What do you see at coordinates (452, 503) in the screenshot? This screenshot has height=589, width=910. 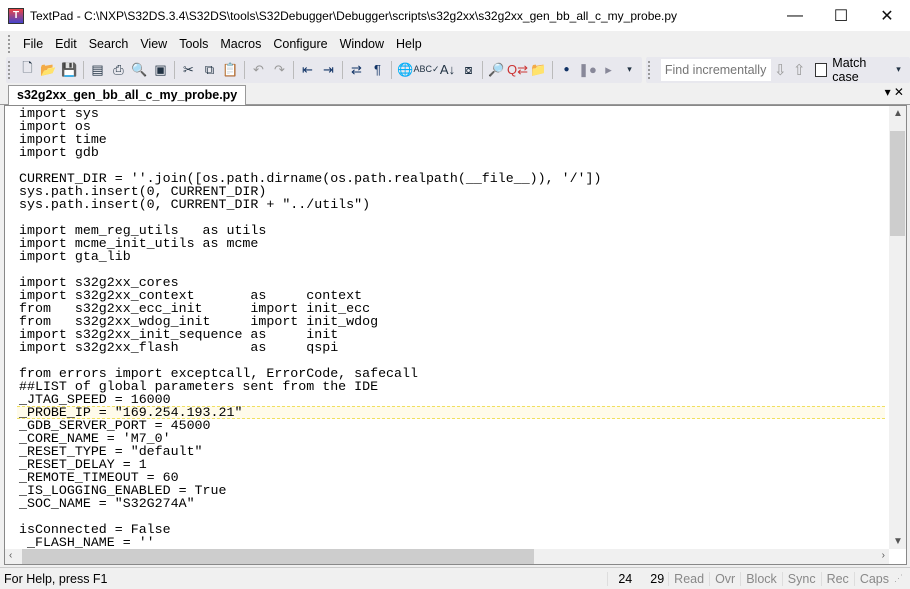 I see `code-line: _SOC_NAME = "S32G274A"` at bounding box center [452, 503].